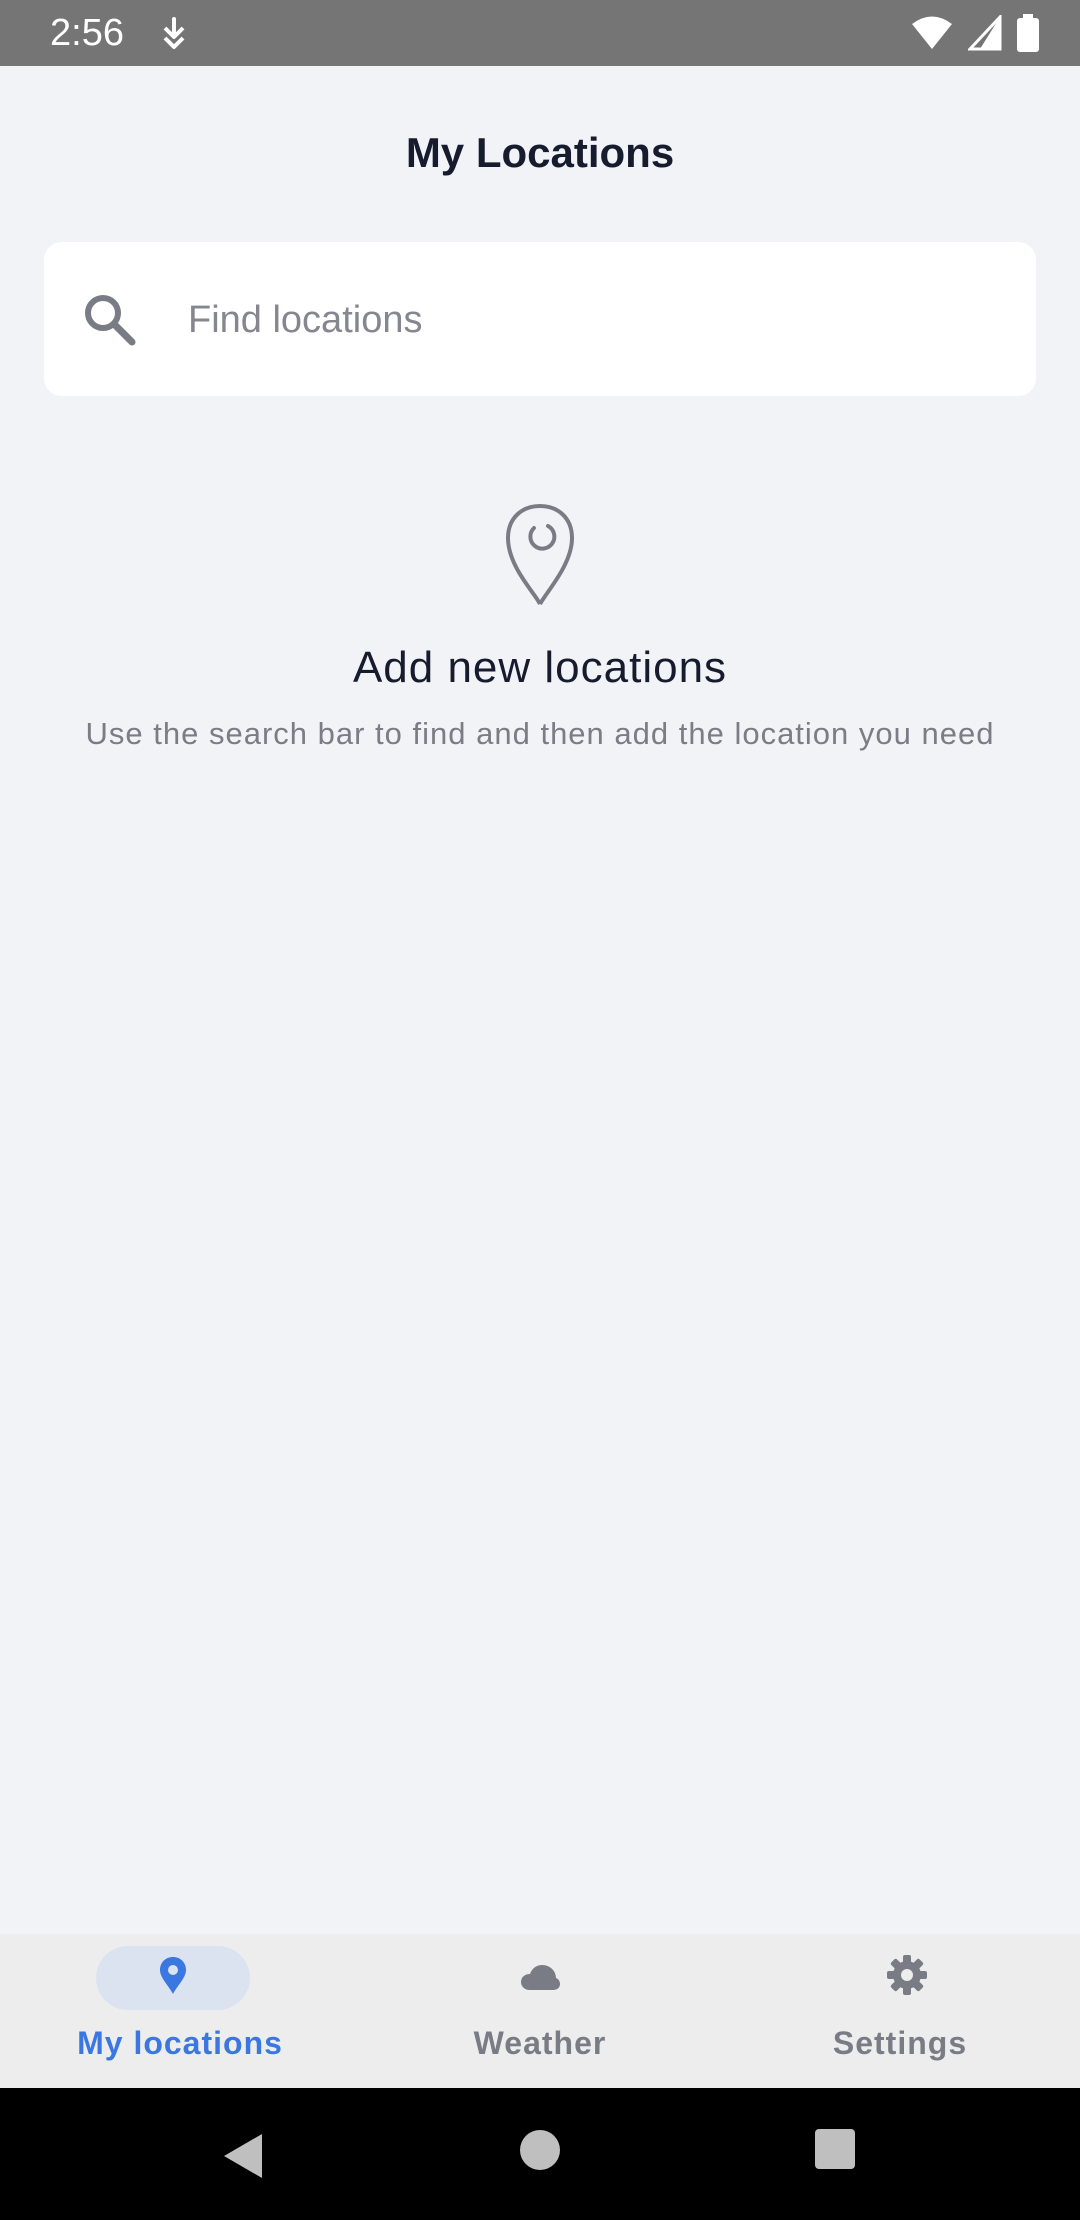 The image size is (1080, 2220). I want to click on page-title: My Locations, so click(540, 152).